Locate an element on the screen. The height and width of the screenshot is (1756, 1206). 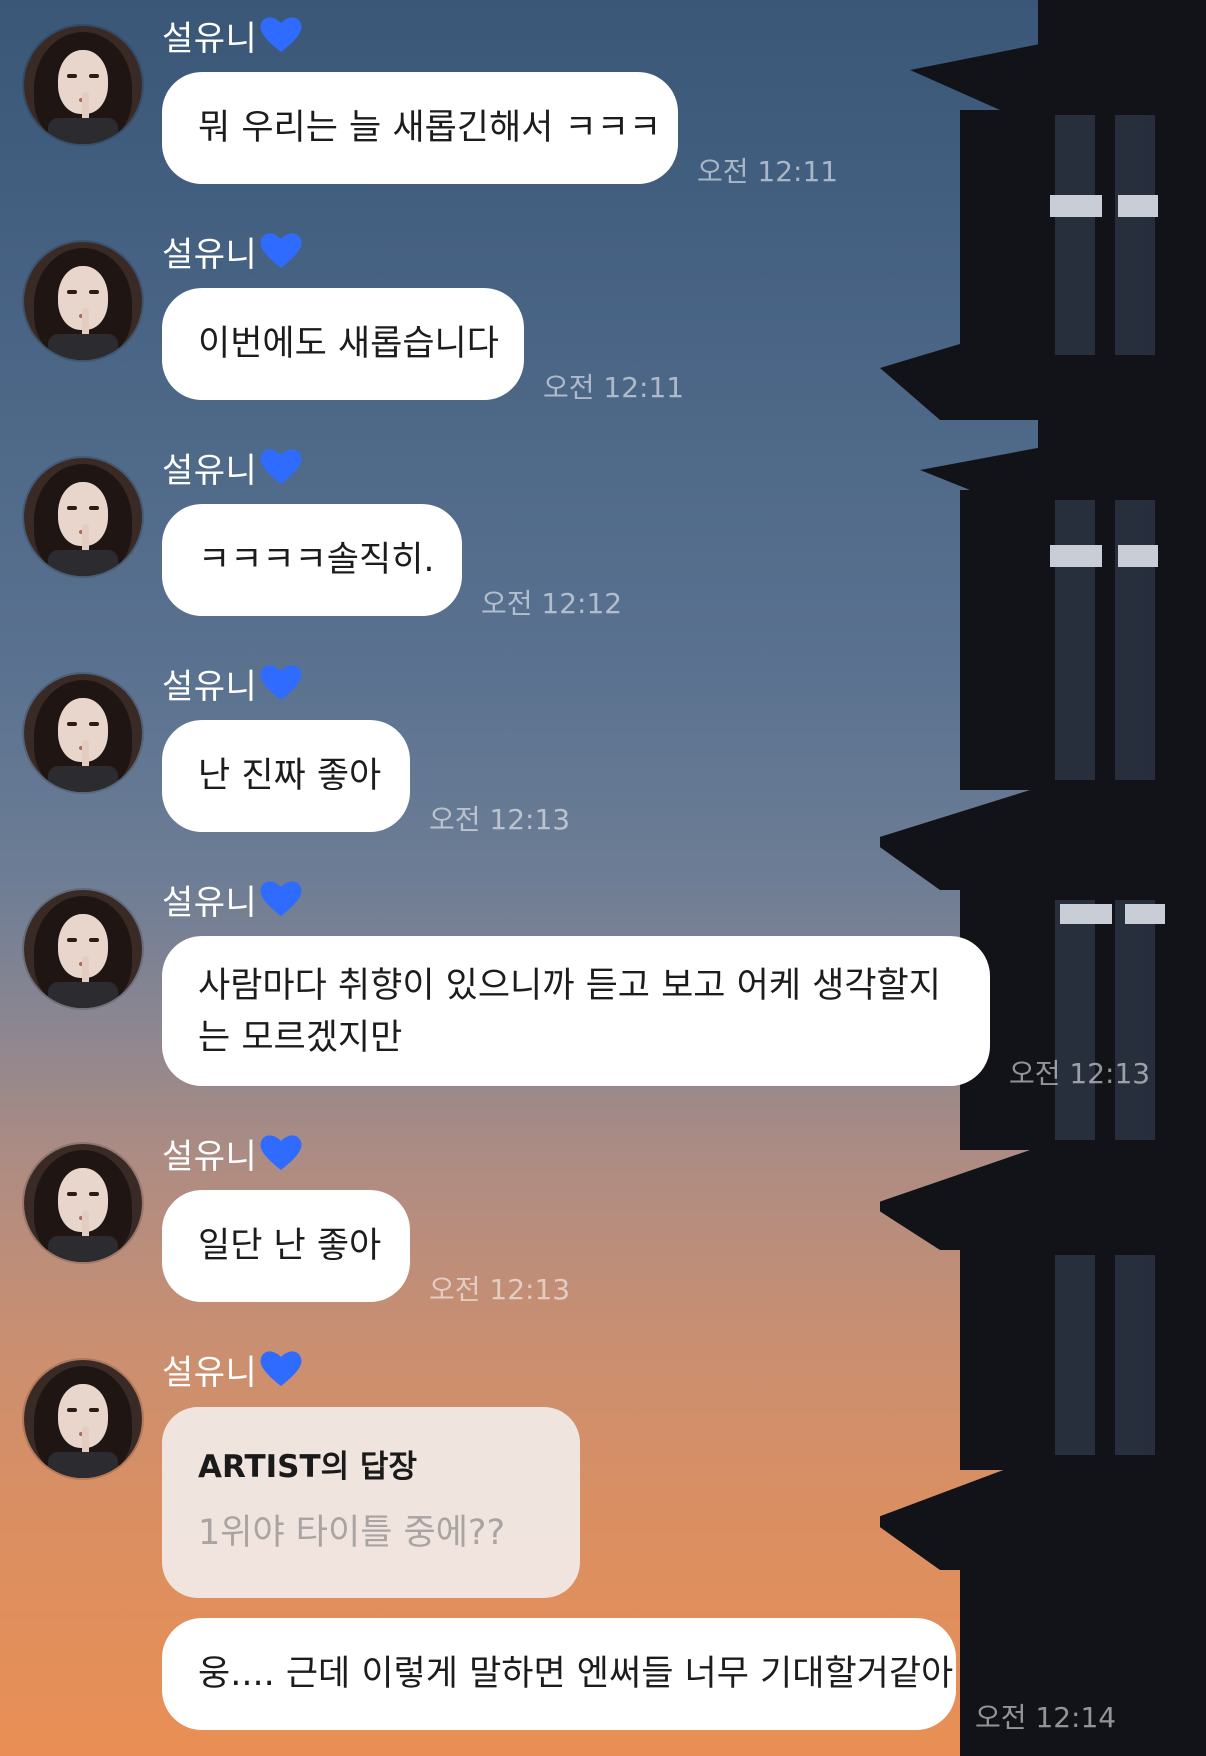
message-time: 오전 12:14 is located at coordinates (1046, 1717).